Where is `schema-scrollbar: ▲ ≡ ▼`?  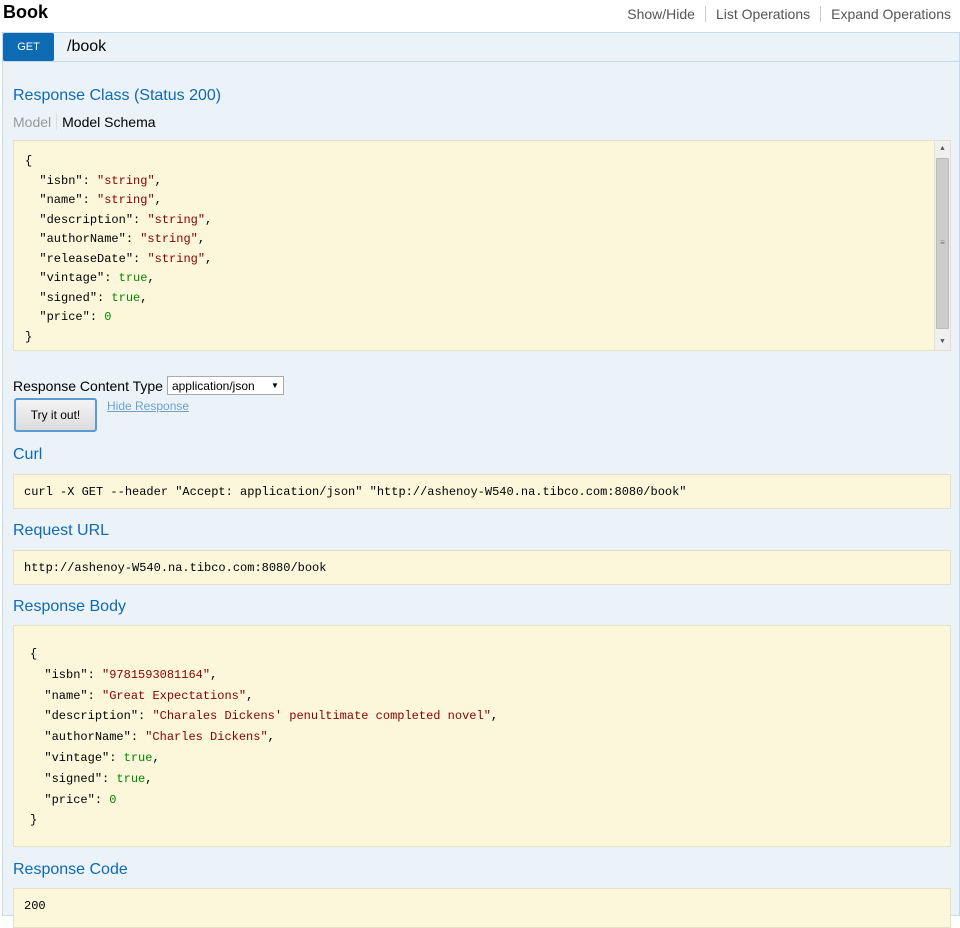 schema-scrollbar: ▲ ≡ ▼ is located at coordinates (942, 245).